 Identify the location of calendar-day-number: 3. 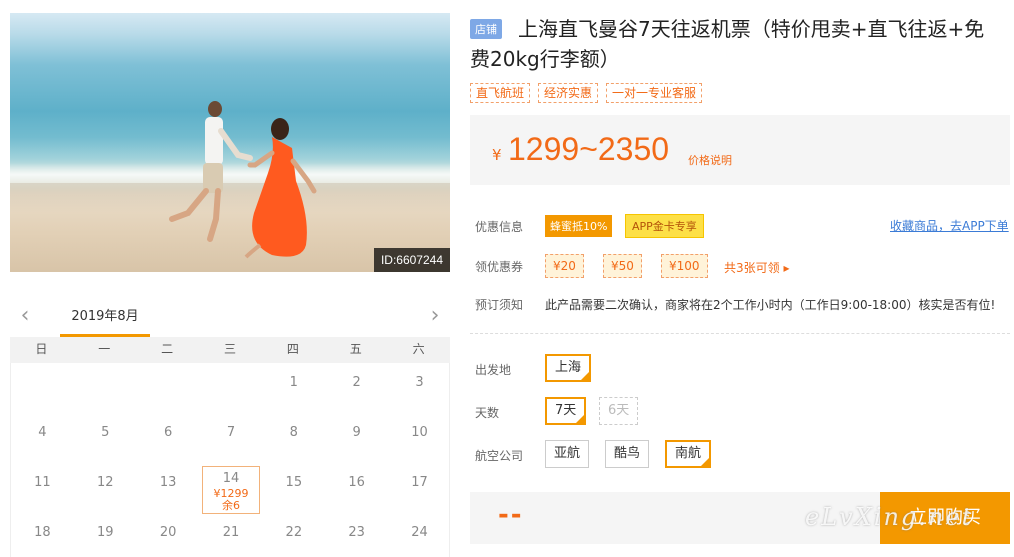
(419, 382).